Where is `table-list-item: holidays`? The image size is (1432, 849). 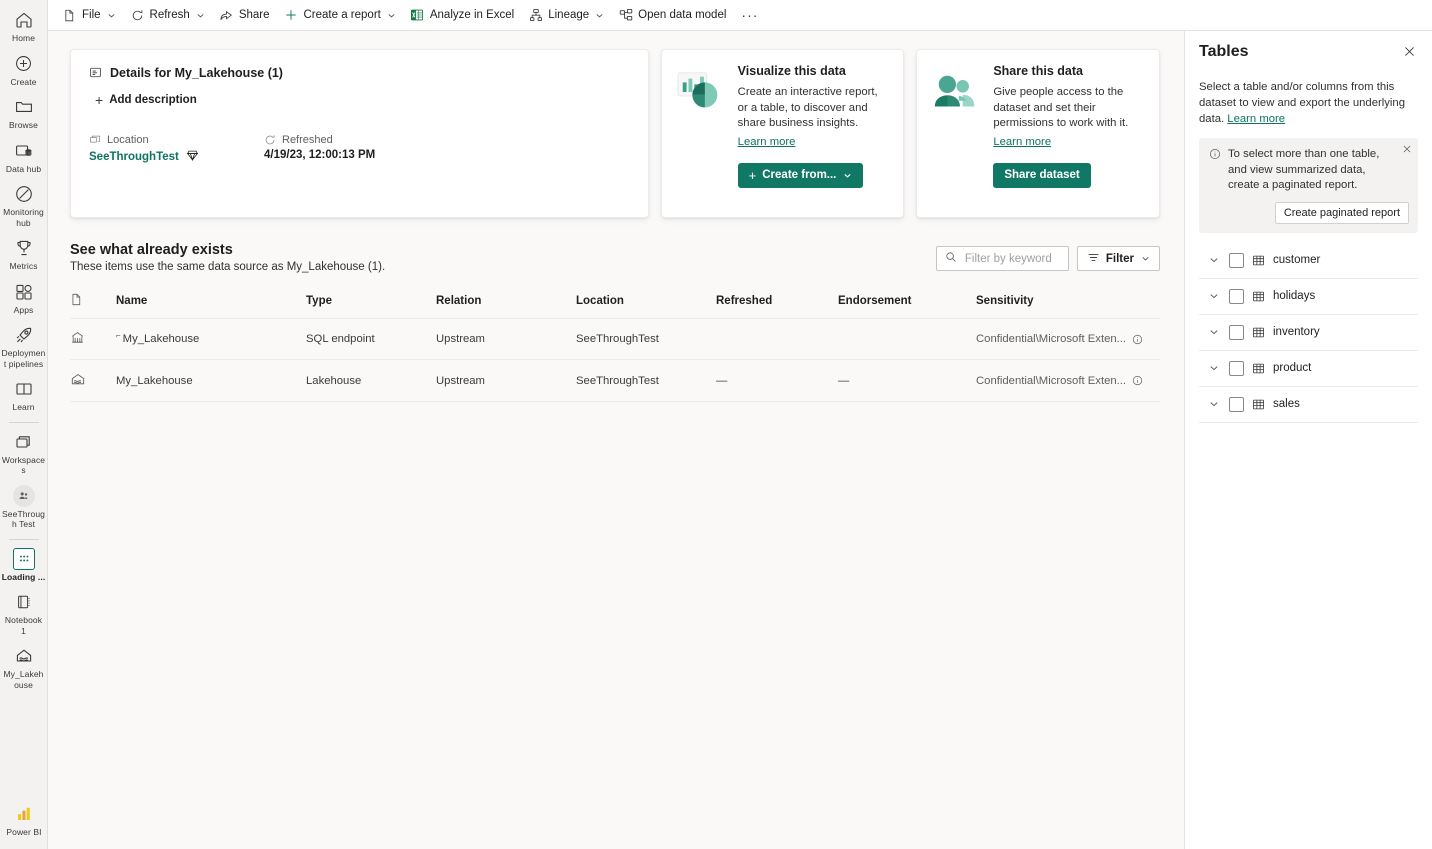
table-list-item: holidays is located at coordinates (1308, 297).